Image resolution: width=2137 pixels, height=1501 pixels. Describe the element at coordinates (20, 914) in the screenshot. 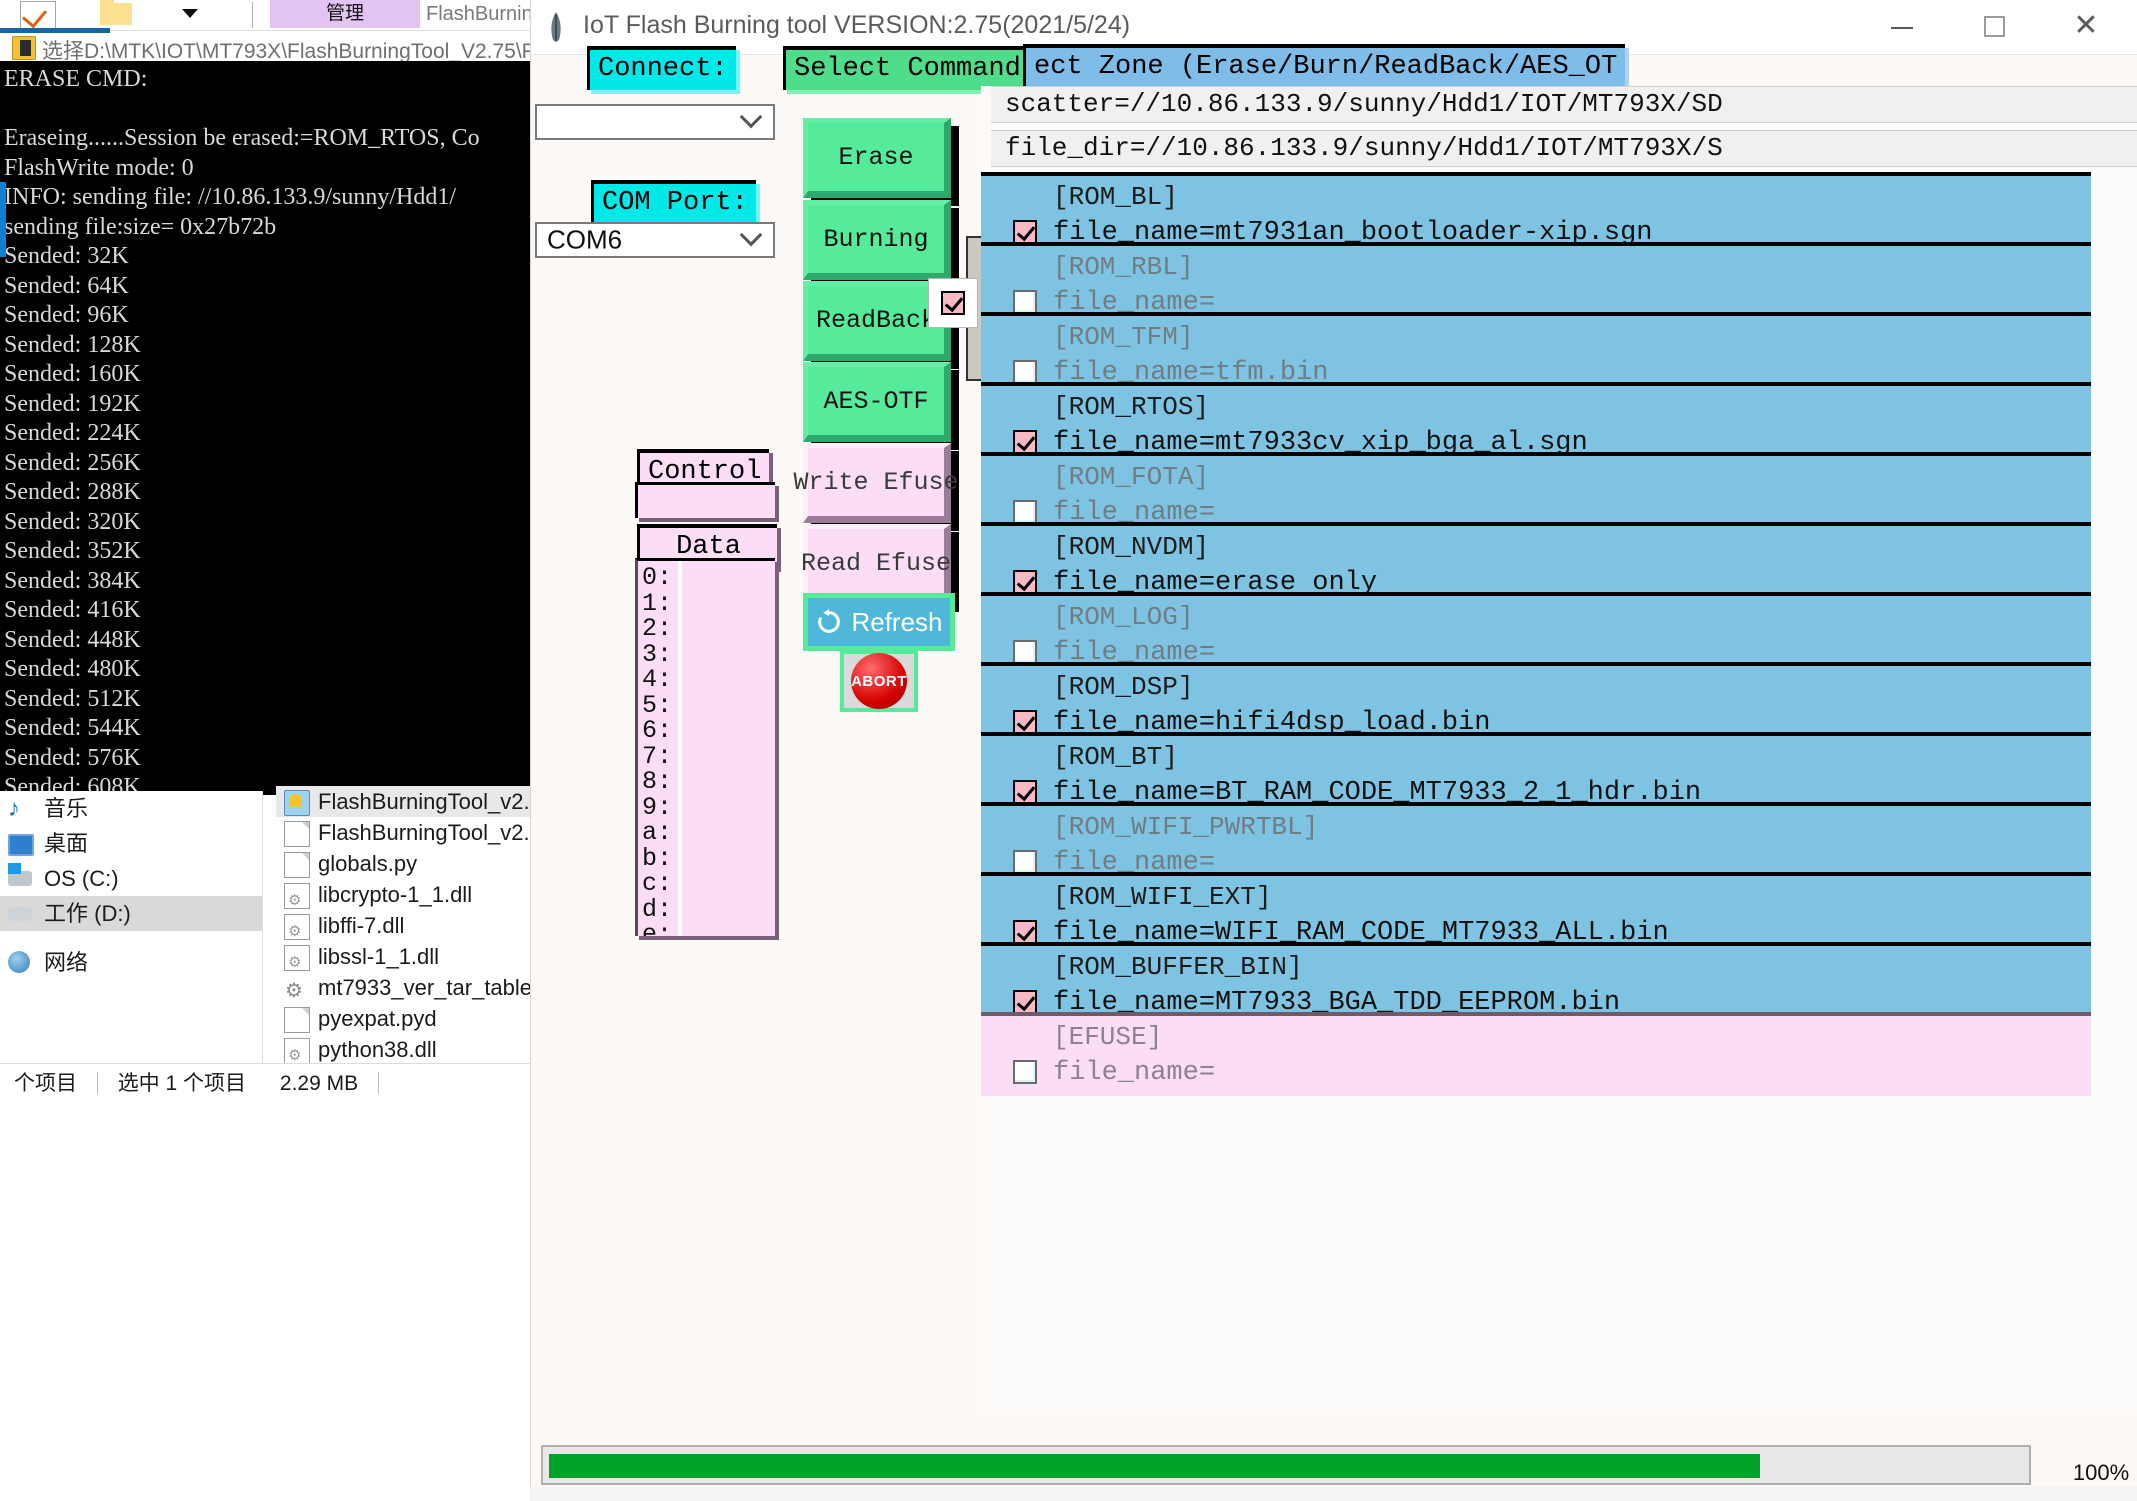

I see `drive-work-icon` at that location.